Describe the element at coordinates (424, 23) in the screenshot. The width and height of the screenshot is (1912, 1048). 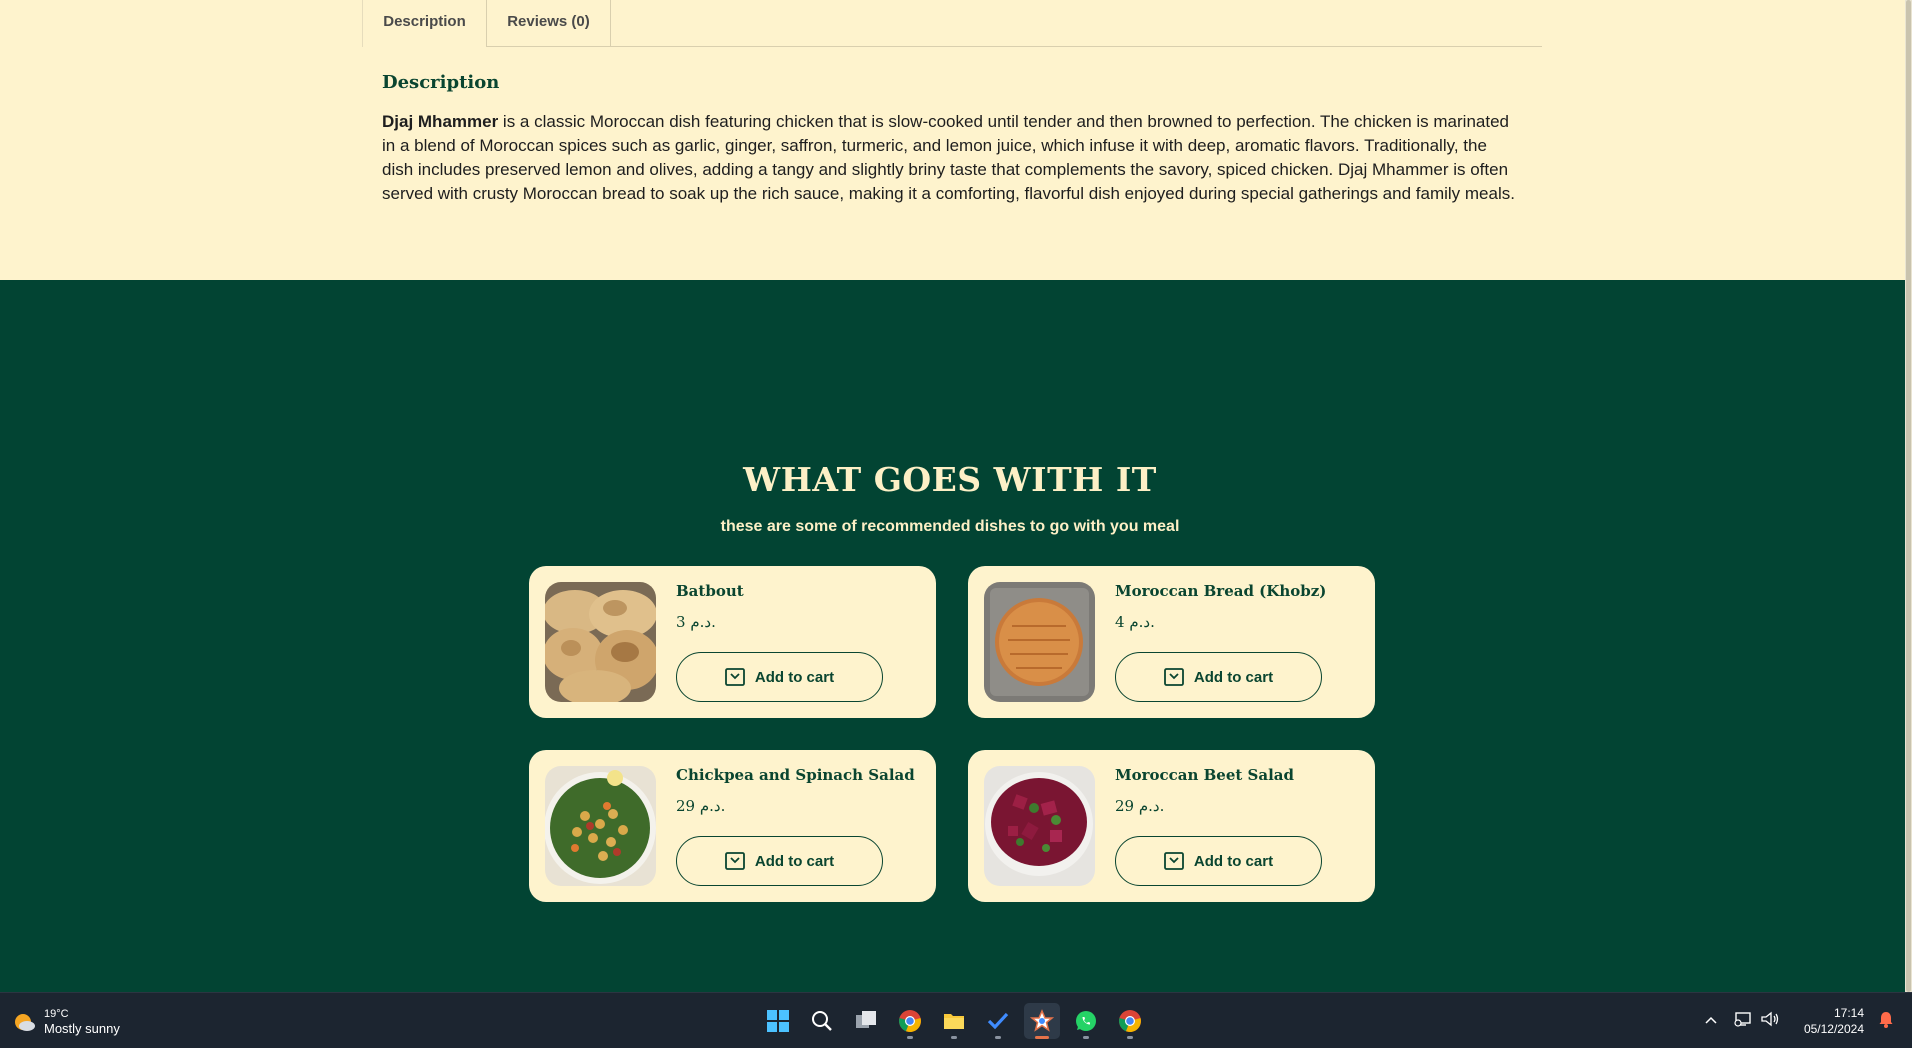
I see `tab-description: Description` at that location.